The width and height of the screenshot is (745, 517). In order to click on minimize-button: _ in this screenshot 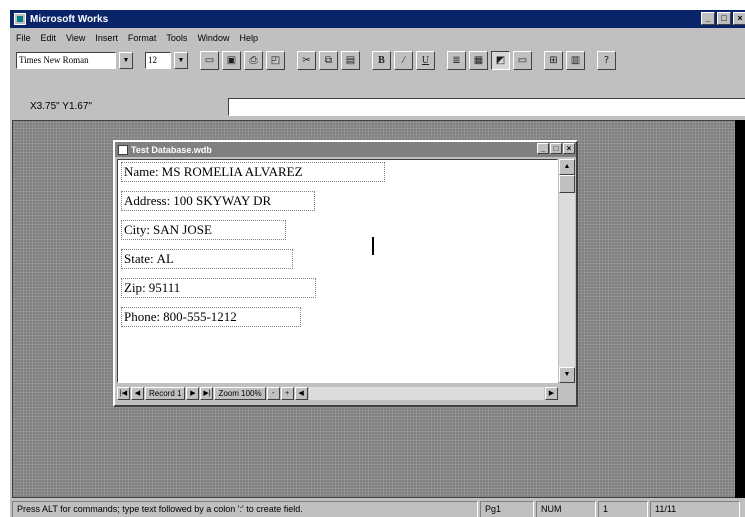, I will do `click(708, 18)`.